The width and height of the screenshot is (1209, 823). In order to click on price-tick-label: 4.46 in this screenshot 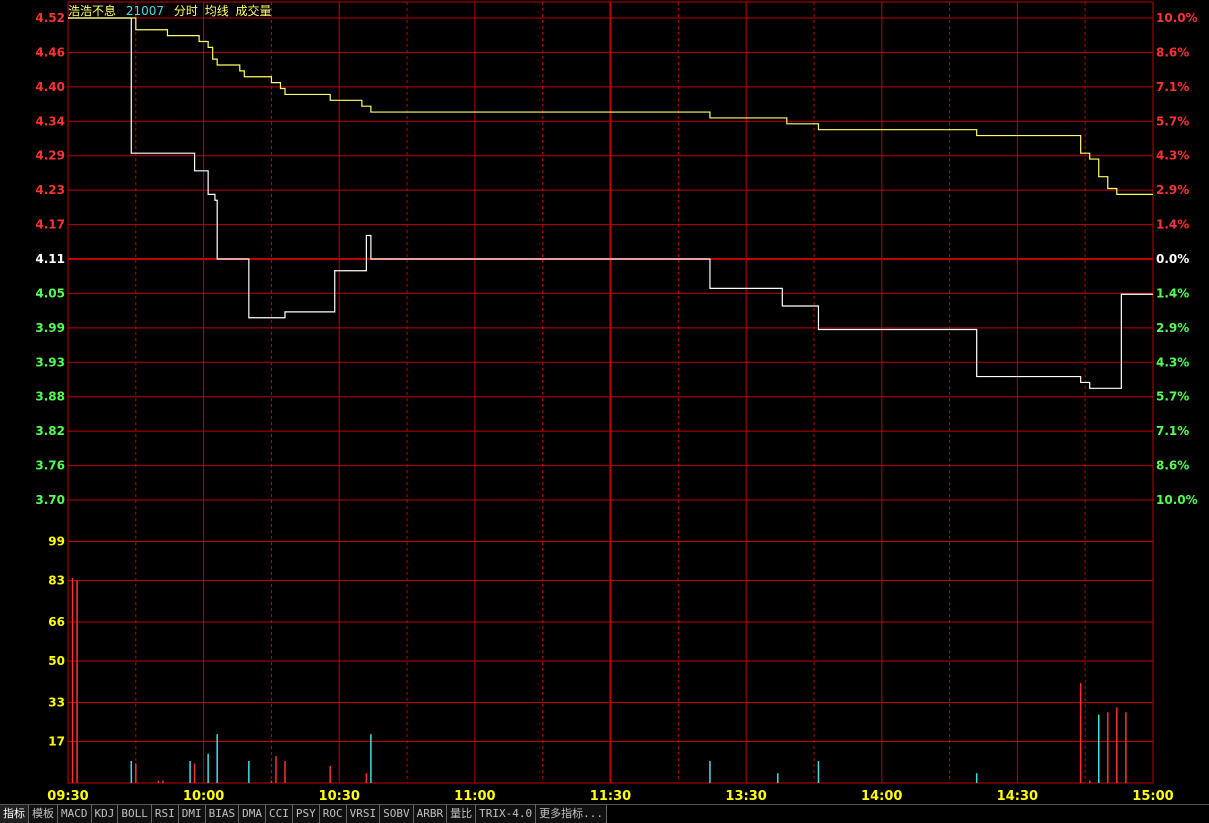, I will do `click(50, 52)`.